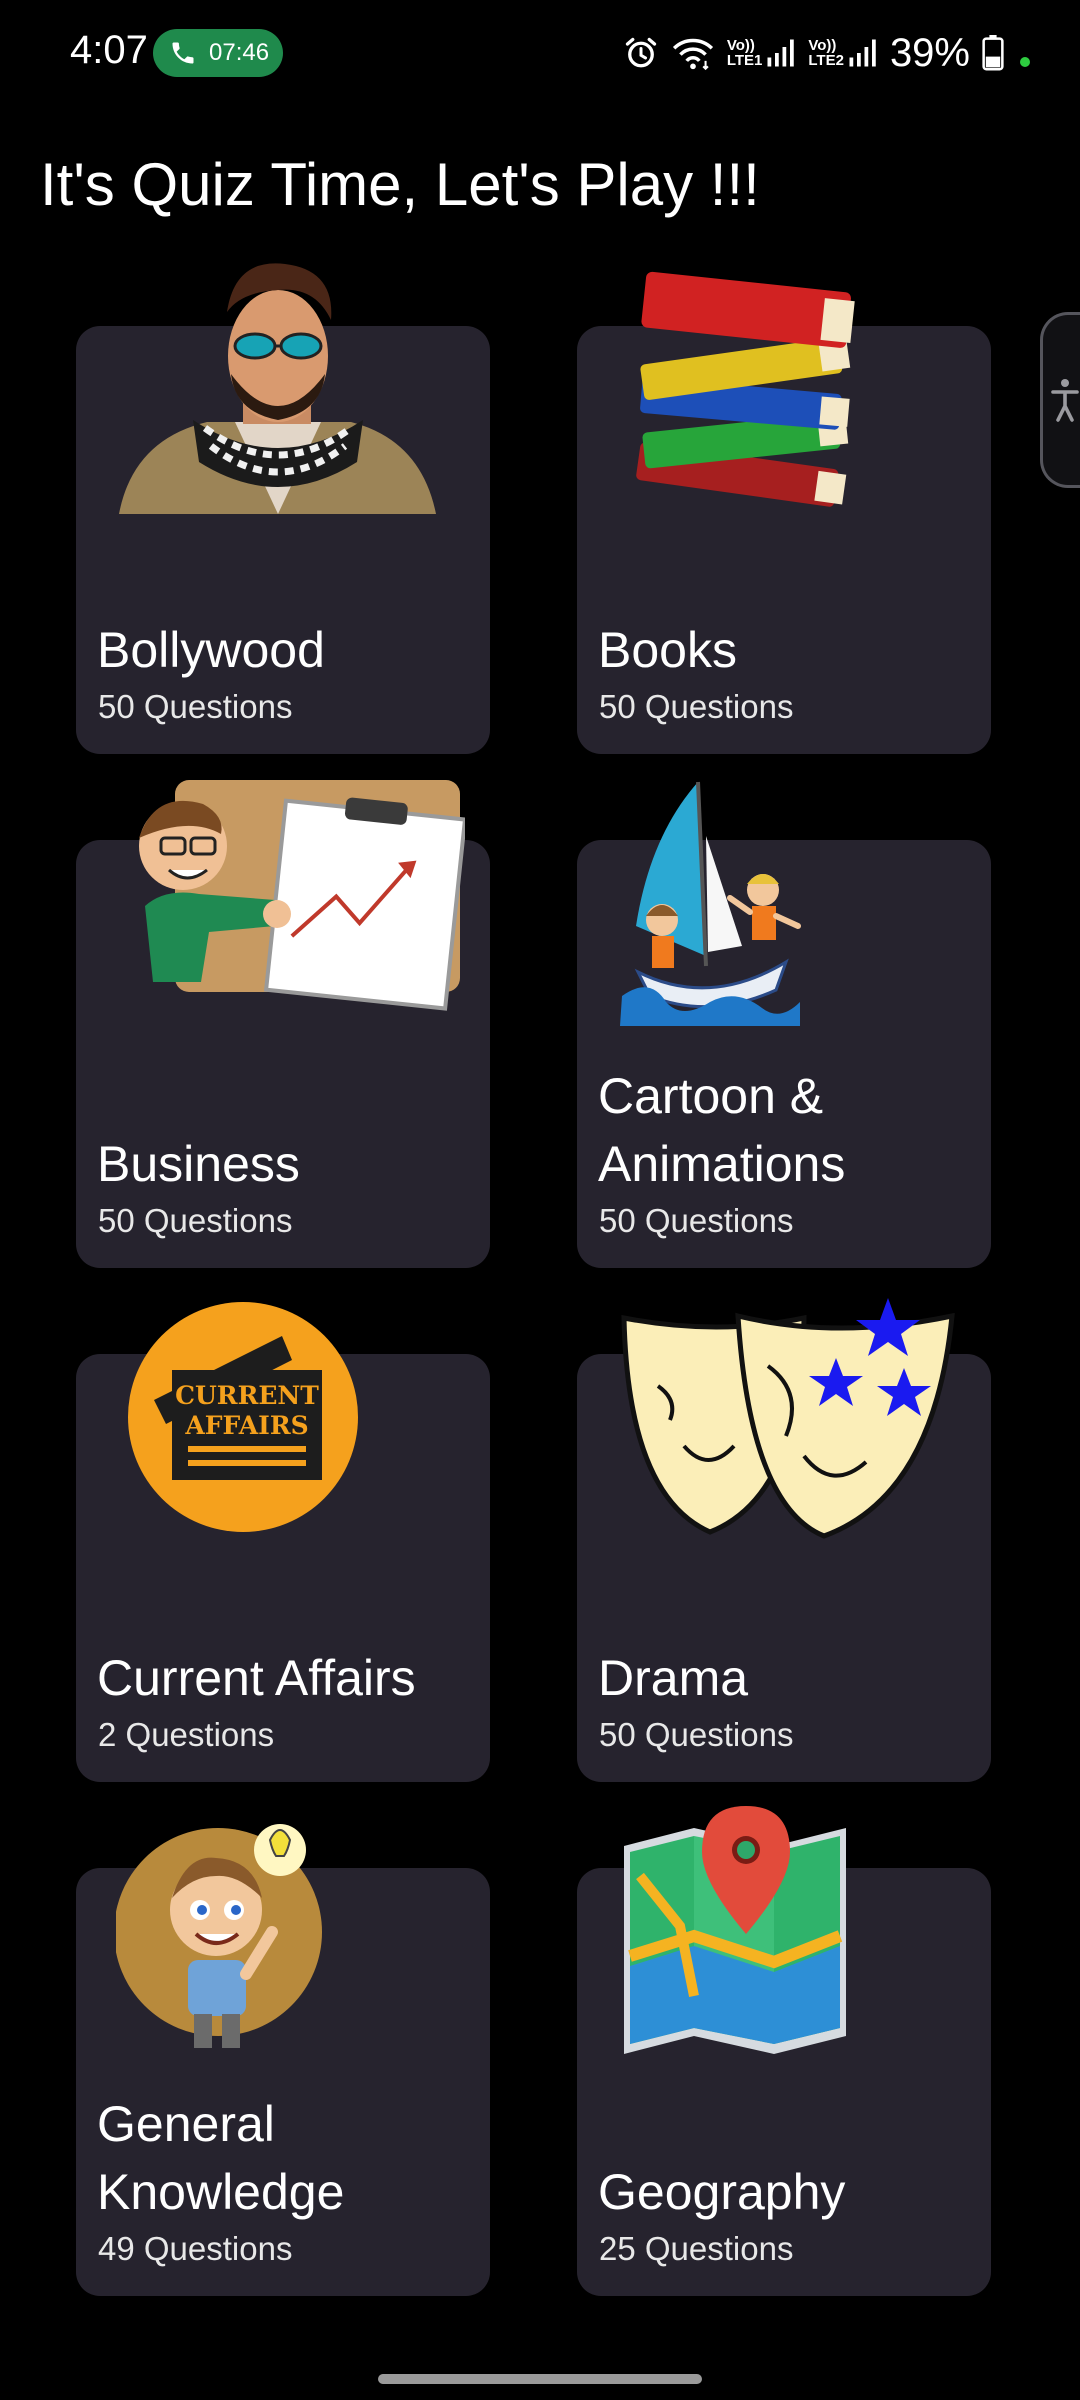 The width and height of the screenshot is (1080, 2400). What do you see at coordinates (540, 2379) in the screenshot?
I see `home-gesture-bar` at bounding box center [540, 2379].